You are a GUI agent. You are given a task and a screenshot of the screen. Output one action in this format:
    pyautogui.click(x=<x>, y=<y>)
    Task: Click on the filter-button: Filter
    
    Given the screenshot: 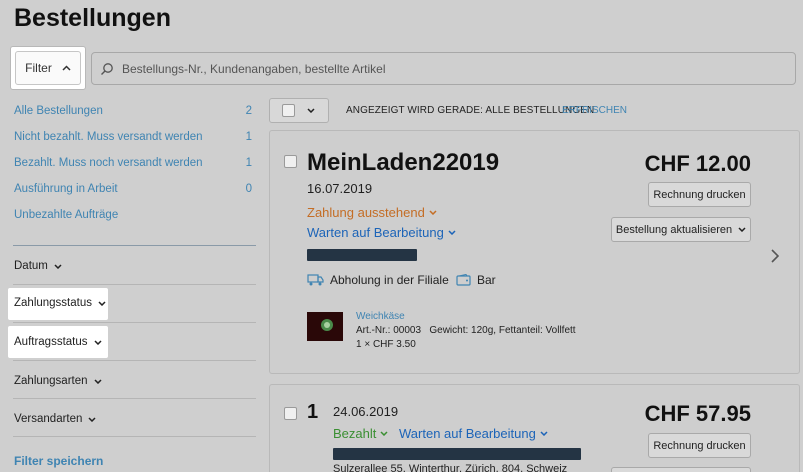 What is the action you would take?
    pyautogui.click(x=48, y=68)
    